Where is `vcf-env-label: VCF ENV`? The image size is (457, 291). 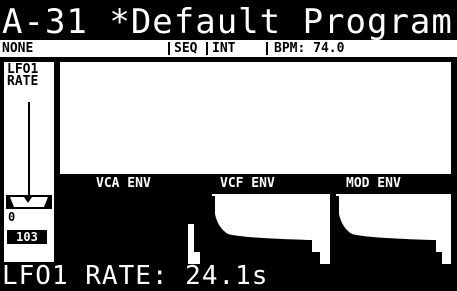 vcf-env-label: VCF ENV is located at coordinates (247, 184).